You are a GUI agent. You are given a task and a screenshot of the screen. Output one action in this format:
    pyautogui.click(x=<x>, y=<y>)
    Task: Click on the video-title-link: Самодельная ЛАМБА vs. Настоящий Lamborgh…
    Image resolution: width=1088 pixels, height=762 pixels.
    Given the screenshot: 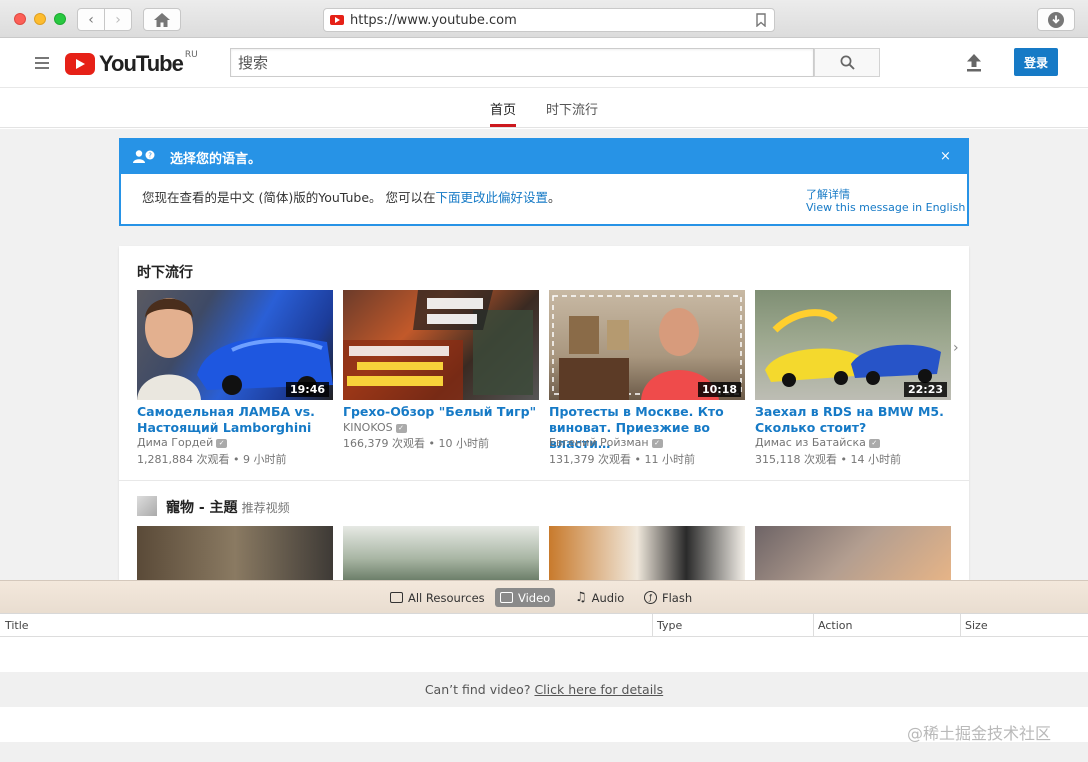 What is the action you would take?
    pyautogui.click(x=237, y=420)
    